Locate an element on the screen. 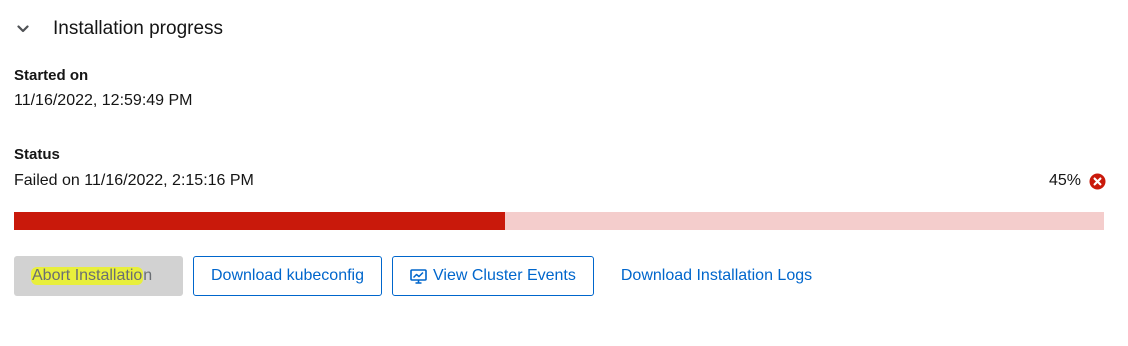  installation-progress-header: Installation progress is located at coordinates (118, 29).